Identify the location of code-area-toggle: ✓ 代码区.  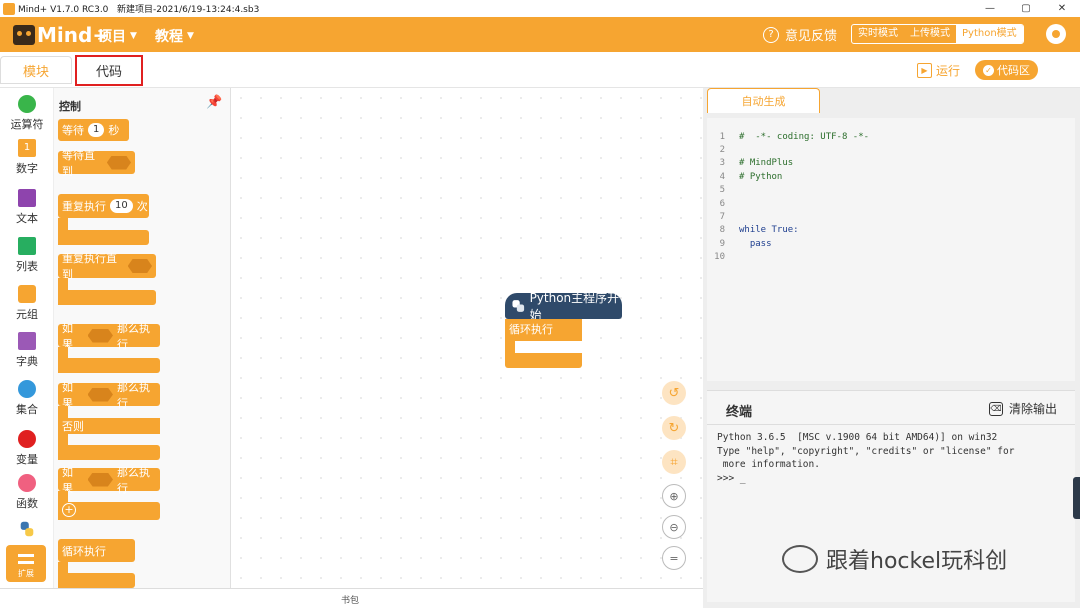
(1006, 70).